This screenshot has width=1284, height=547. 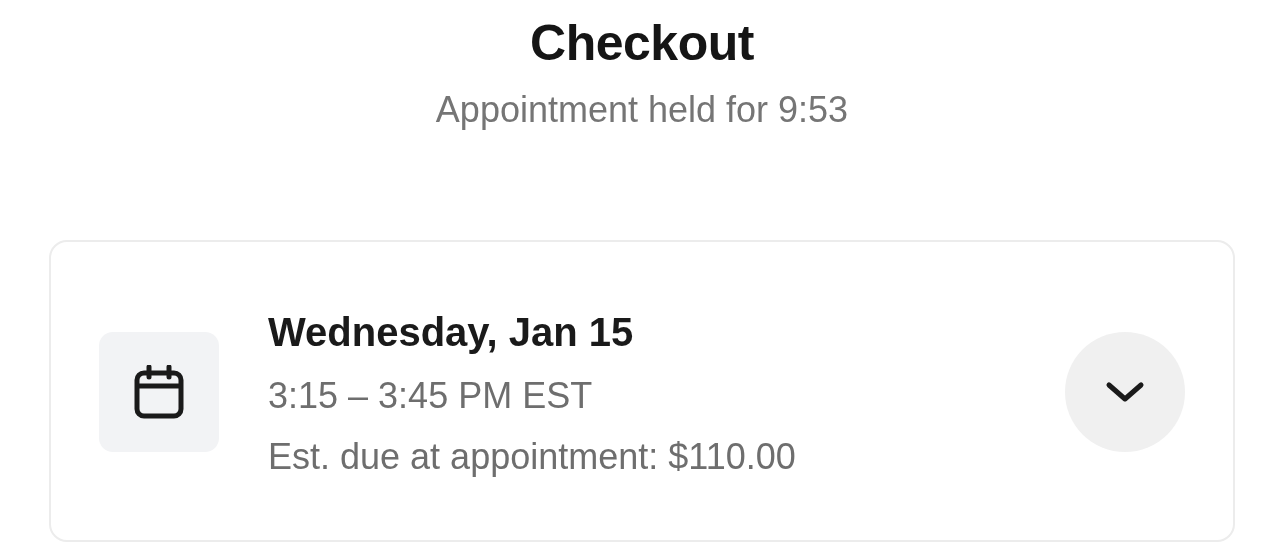 What do you see at coordinates (642, 110) in the screenshot?
I see `hold-timer-text: Appointment held for 9:53` at bounding box center [642, 110].